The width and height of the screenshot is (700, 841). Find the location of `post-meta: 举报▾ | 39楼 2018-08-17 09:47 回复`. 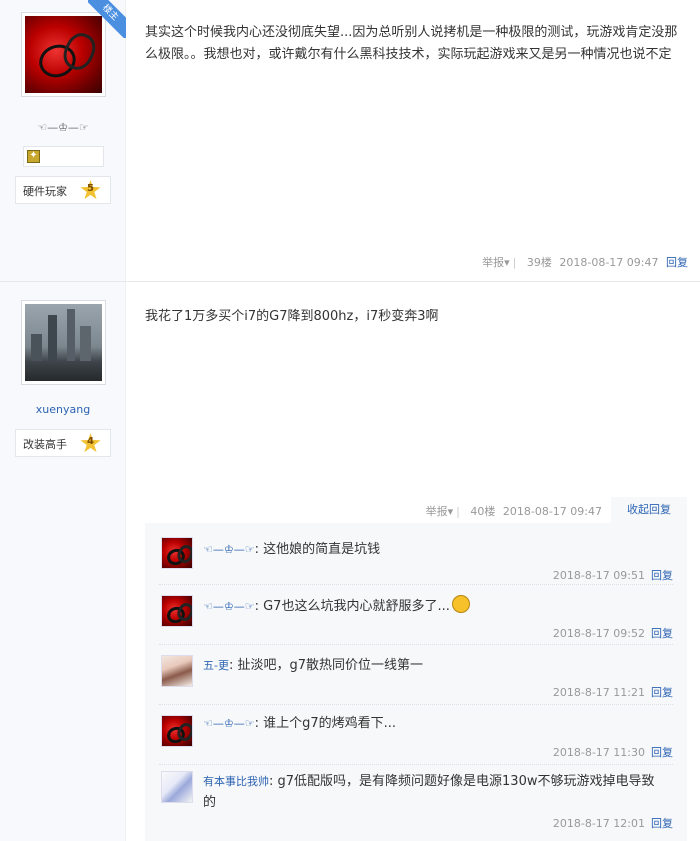

post-meta: 举报▾ | 39楼 2018-08-17 09:47 回复 is located at coordinates (585, 262).